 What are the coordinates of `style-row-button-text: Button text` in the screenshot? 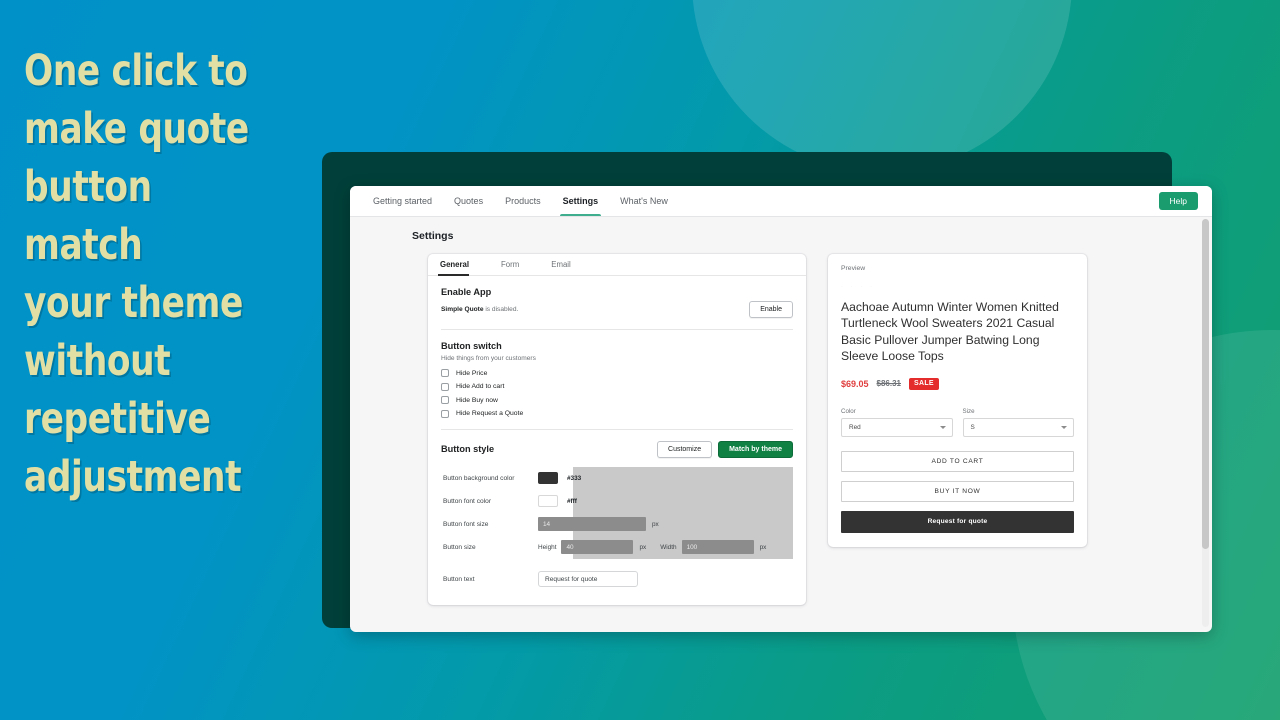 It's located at (617, 579).